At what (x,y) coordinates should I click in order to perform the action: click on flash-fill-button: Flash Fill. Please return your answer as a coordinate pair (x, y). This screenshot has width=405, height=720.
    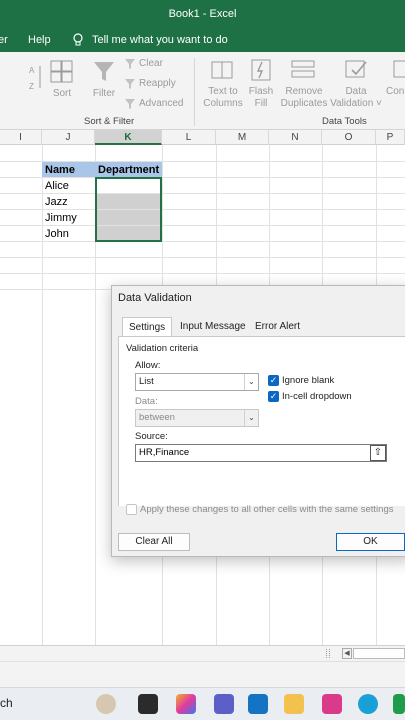
    Looking at the image, I should click on (261, 98).